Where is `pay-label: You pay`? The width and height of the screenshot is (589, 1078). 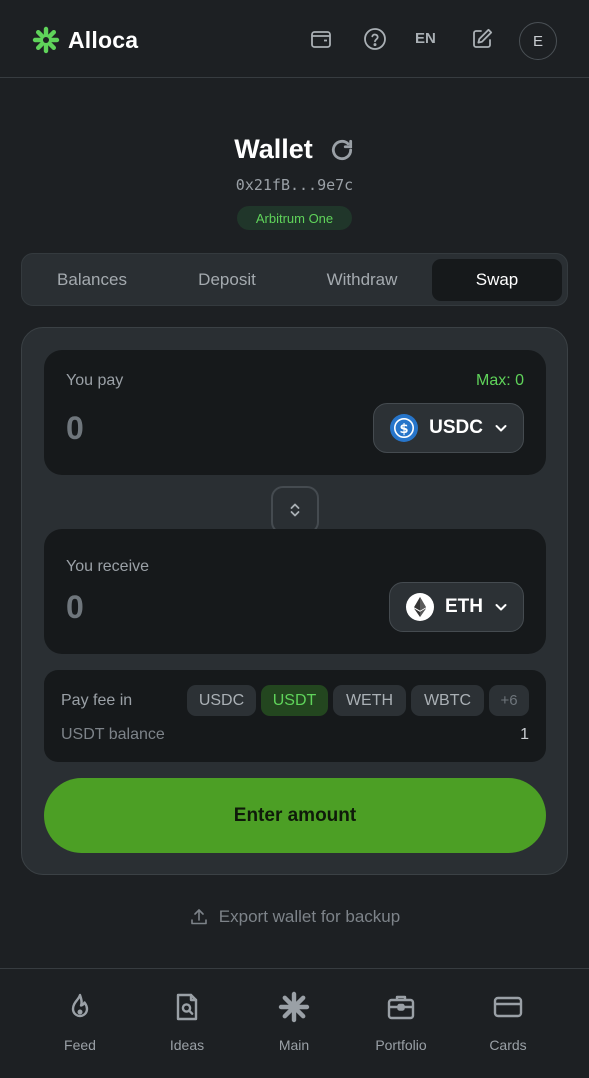
pay-label: You pay is located at coordinates (95, 380).